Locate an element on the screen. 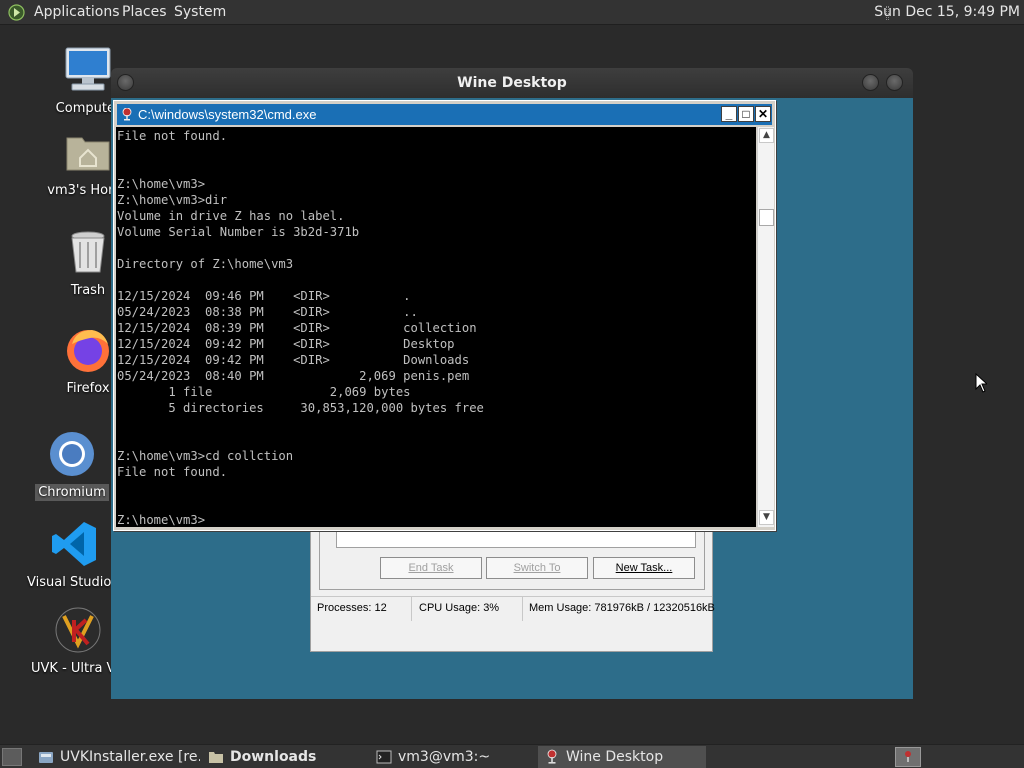 This screenshot has width=1024, height=768. wine-desktop-titlebar: Wine Desktop is located at coordinates (512, 83).